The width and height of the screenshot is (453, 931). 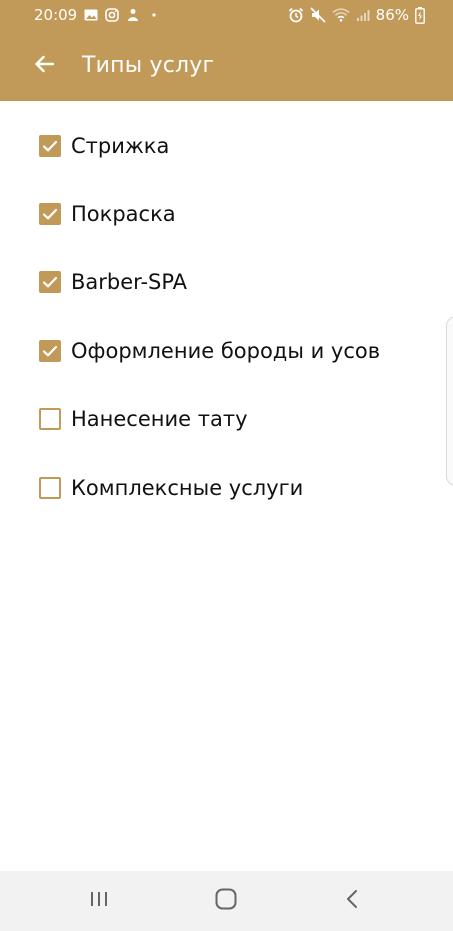 What do you see at coordinates (226, 351) in the screenshot?
I see `service-label: Оформление бороды и усов` at bounding box center [226, 351].